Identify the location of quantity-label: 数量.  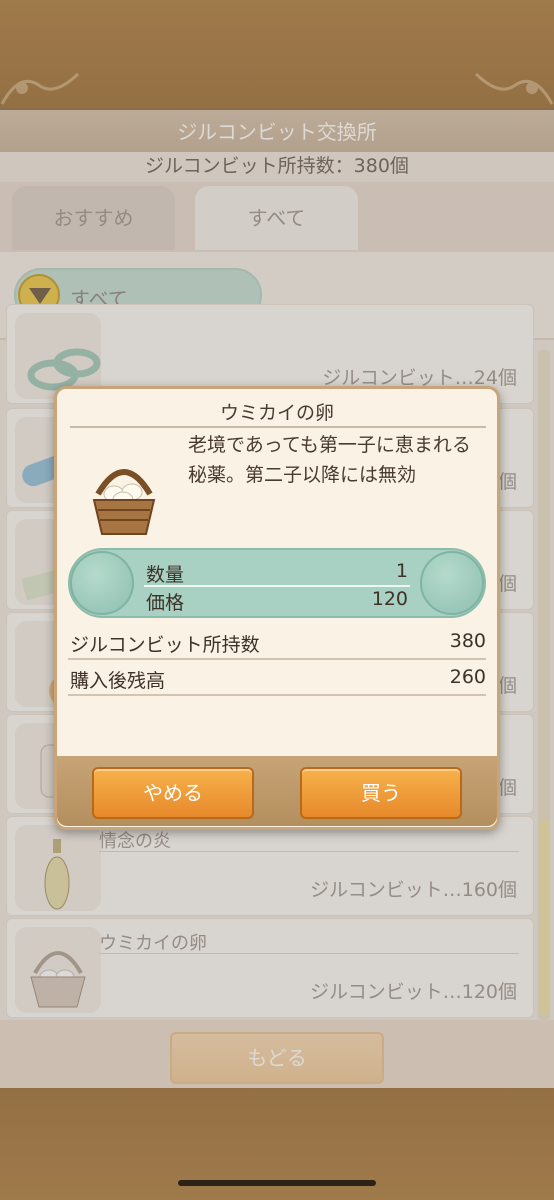
(165, 575).